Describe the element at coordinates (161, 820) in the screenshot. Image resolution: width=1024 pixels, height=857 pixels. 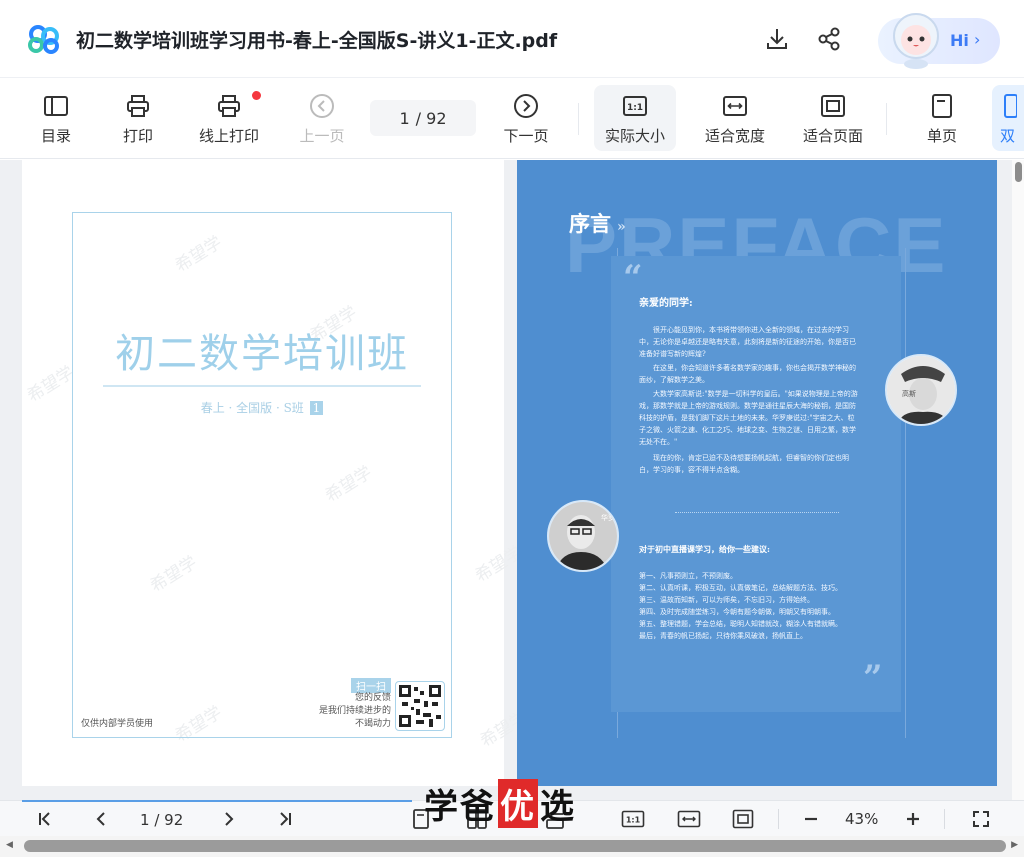
I see `bottom-page-indicator: 1 / 92` at that location.